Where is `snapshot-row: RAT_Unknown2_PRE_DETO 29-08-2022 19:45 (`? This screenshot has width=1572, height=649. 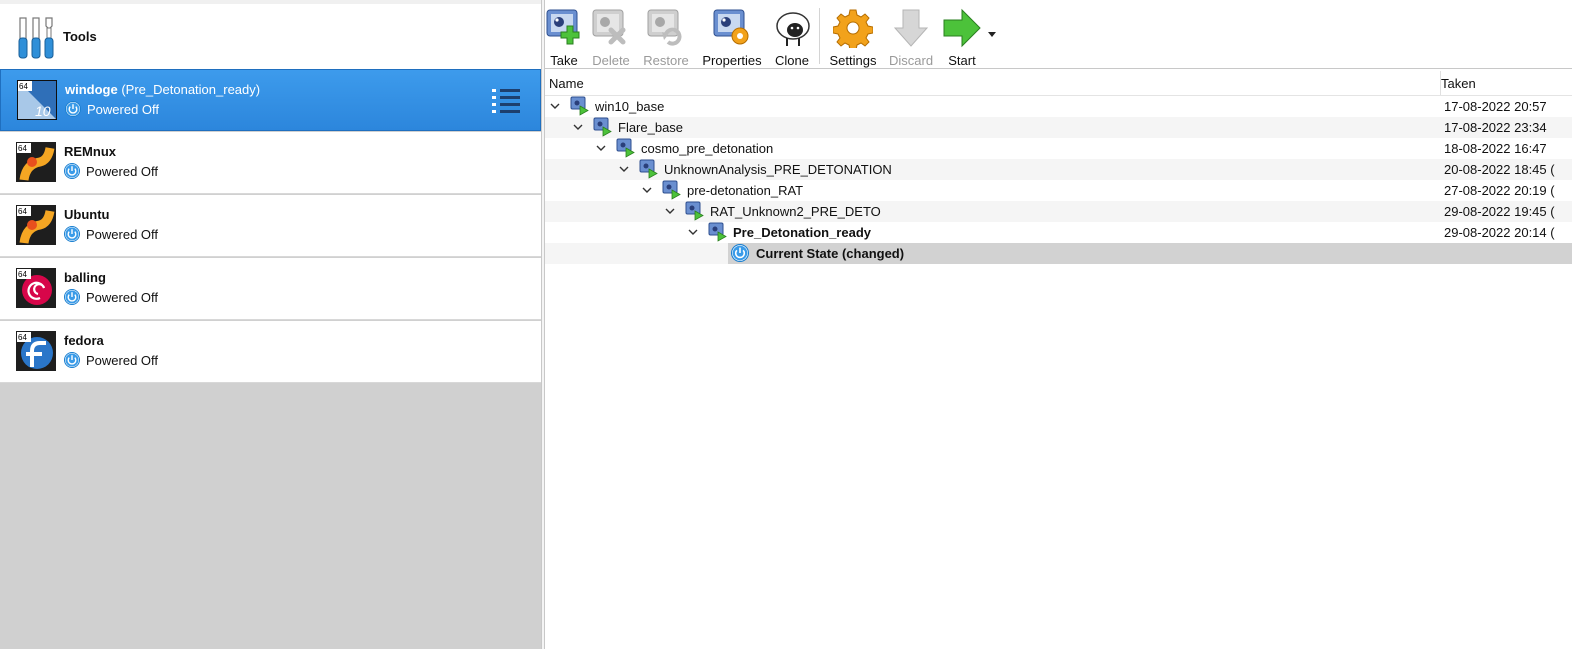 snapshot-row: RAT_Unknown2_PRE_DETO 29-08-2022 19:45 ( is located at coordinates (1058, 211).